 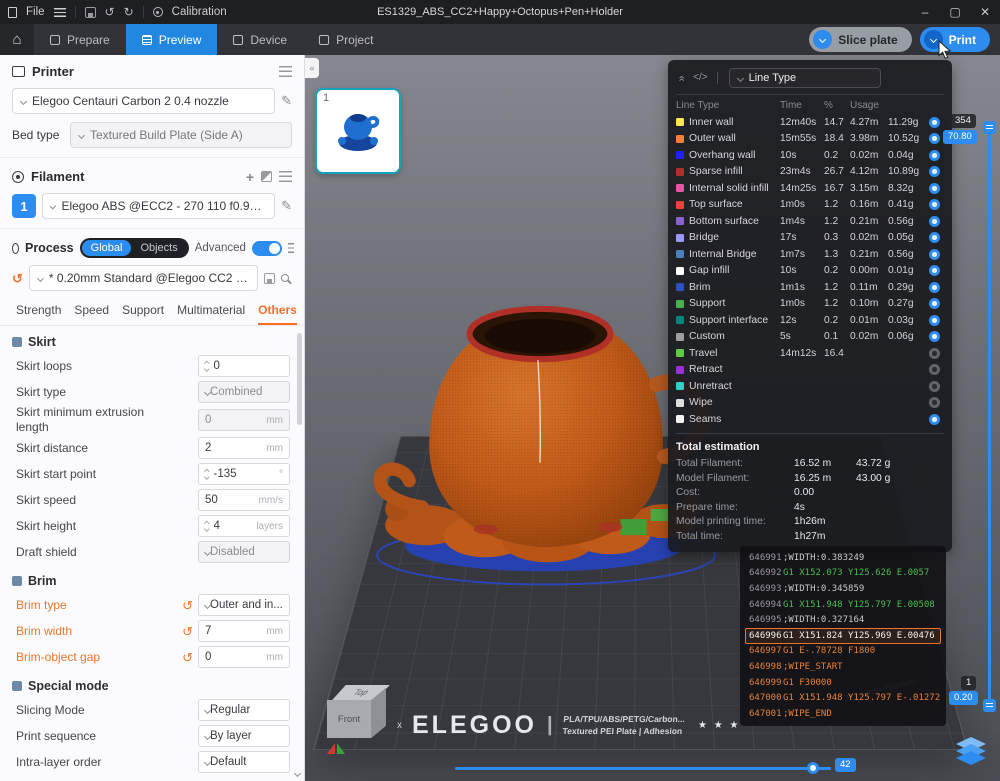 What do you see at coordinates (285, 71) in the screenshot?
I see `printer-settings-icon` at bounding box center [285, 71].